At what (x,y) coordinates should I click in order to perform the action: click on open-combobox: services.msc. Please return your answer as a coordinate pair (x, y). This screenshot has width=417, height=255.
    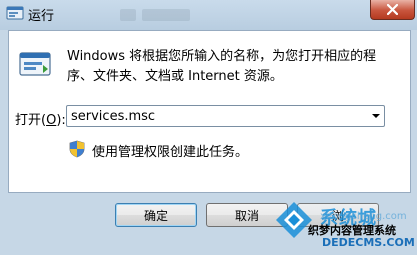
    Looking at the image, I should click on (225, 116).